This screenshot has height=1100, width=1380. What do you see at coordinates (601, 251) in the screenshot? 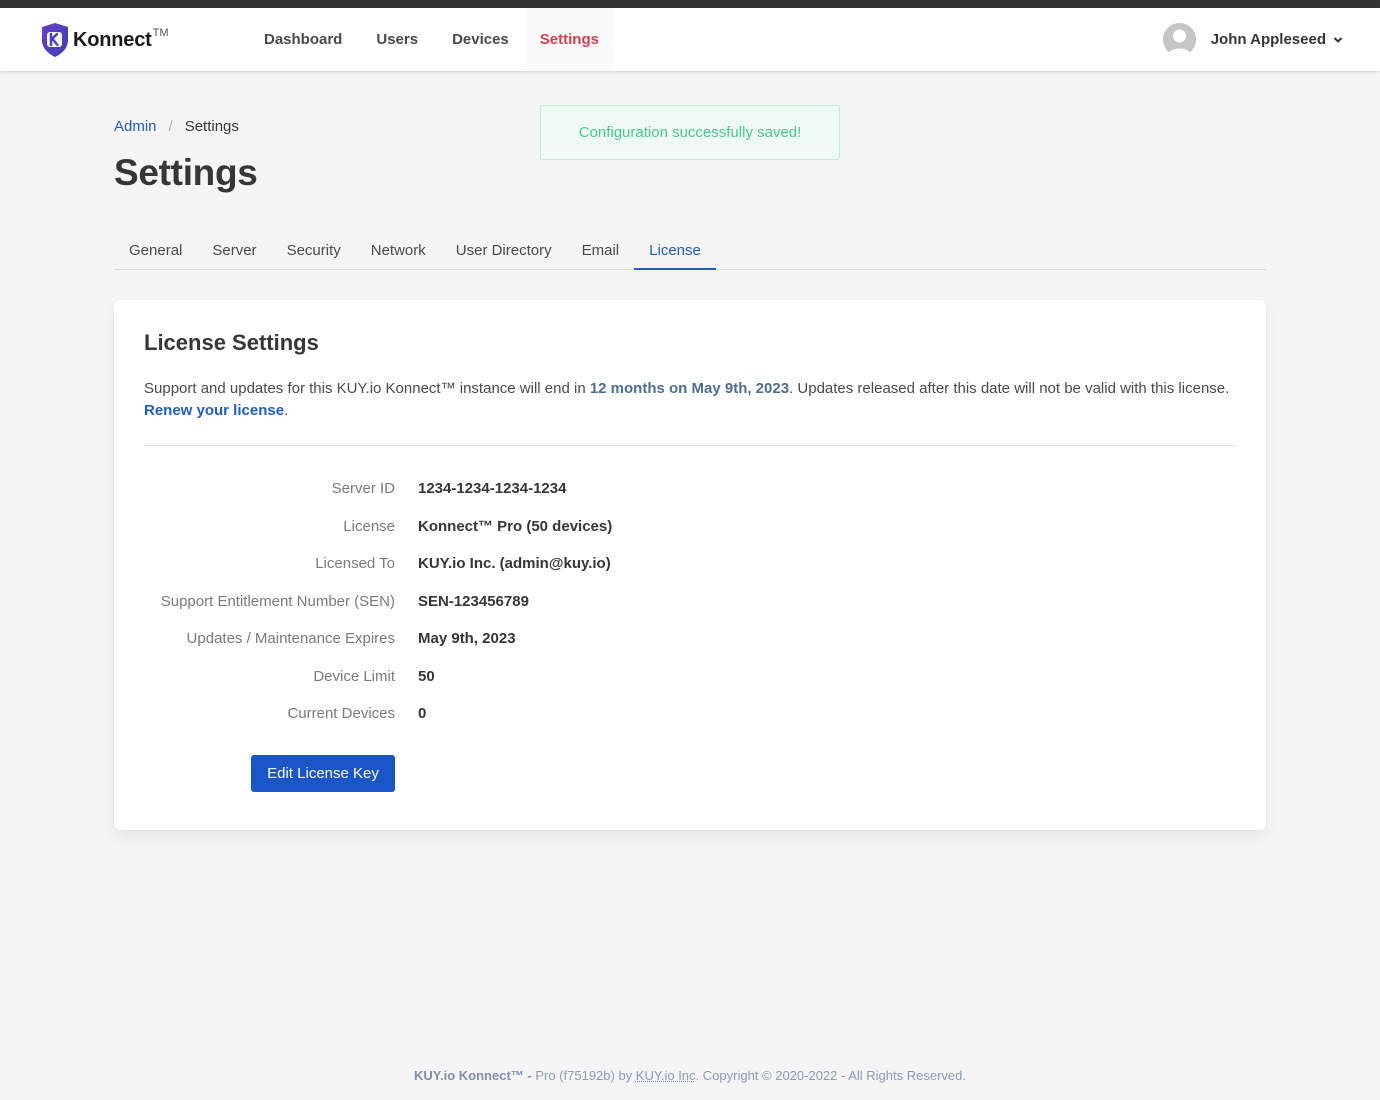
I see `tab-email: Email` at bounding box center [601, 251].